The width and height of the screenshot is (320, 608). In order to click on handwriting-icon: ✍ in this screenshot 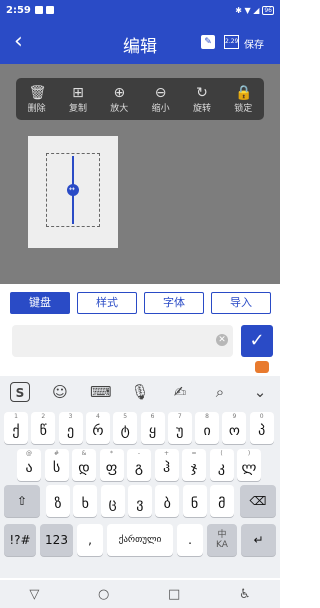, I will do `click(180, 392)`.